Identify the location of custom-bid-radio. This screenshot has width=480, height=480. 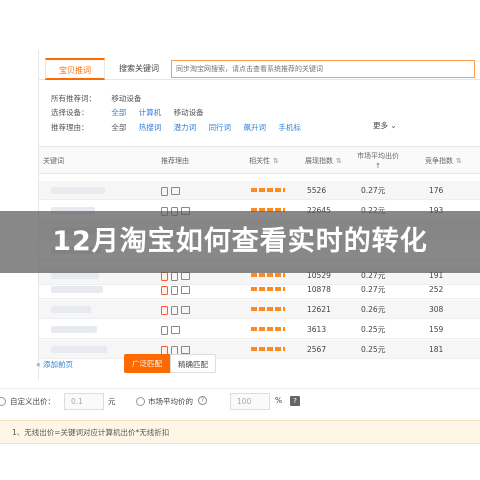
(3, 401).